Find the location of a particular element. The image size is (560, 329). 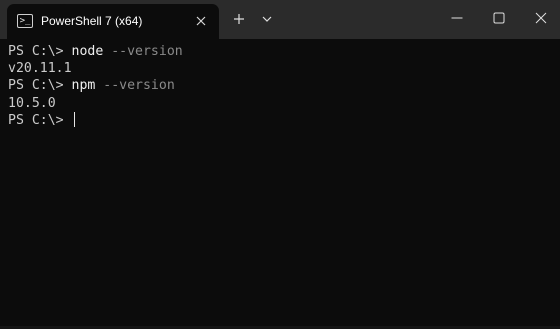

text-cursor is located at coordinates (74, 119).